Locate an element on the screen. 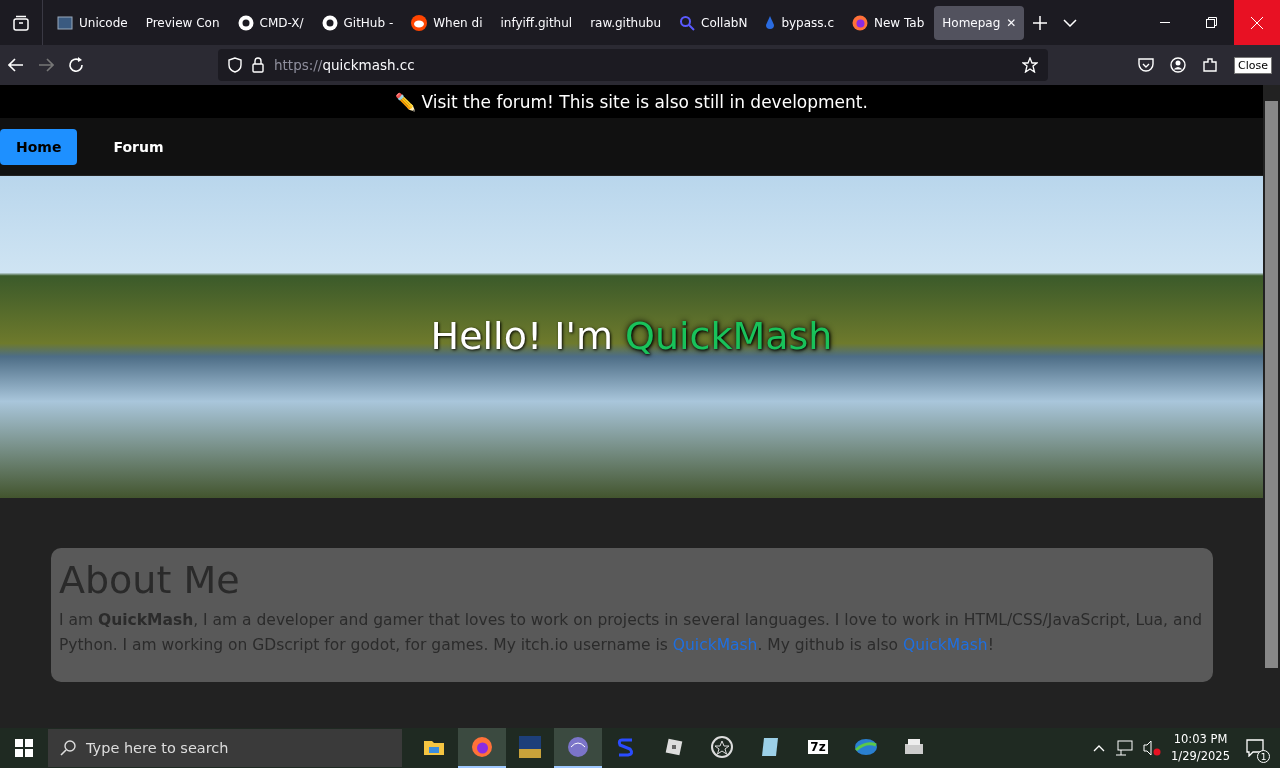 The width and height of the screenshot is (1280, 768). nav-link: Forum is located at coordinates (138, 146).